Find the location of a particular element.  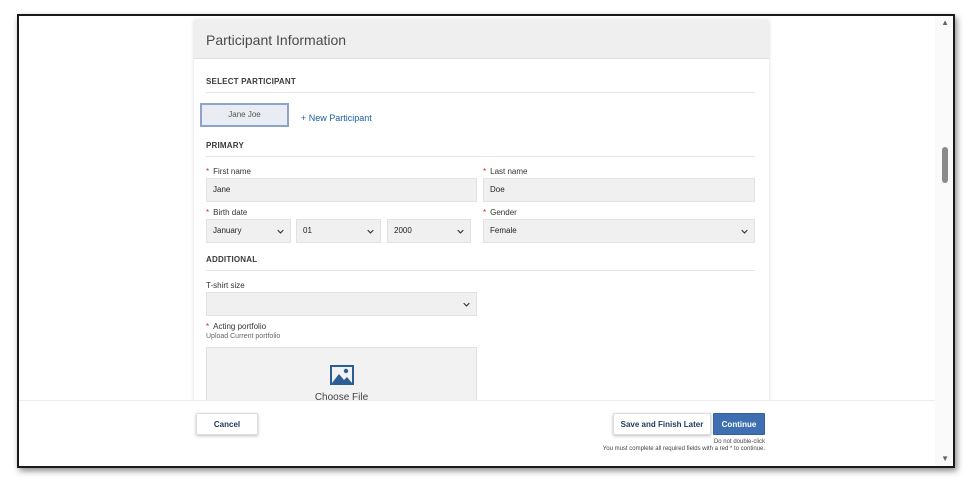

last-name-field: Doe is located at coordinates (619, 190).